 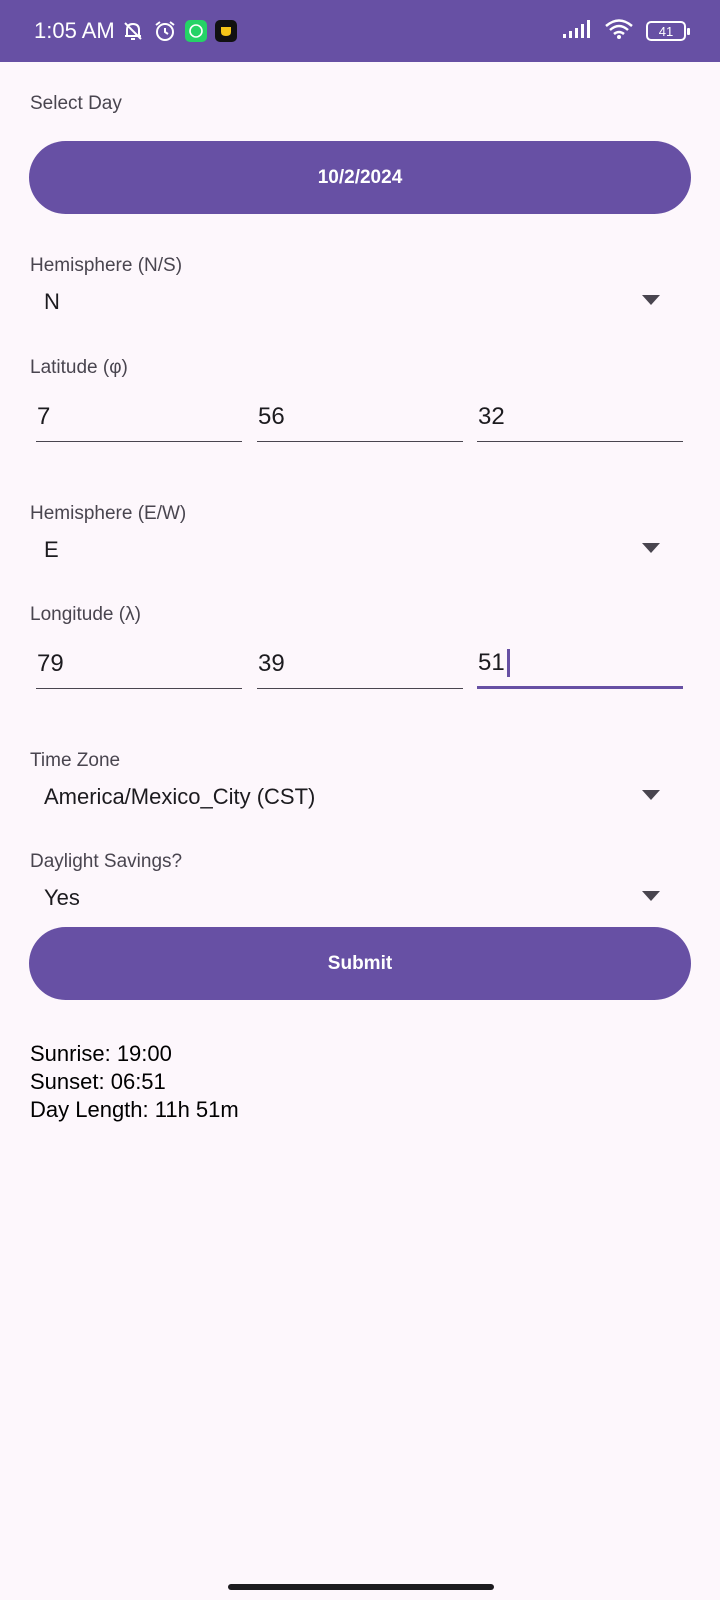 What do you see at coordinates (51, 549) in the screenshot?
I see `hemisphere-ew-value: E` at bounding box center [51, 549].